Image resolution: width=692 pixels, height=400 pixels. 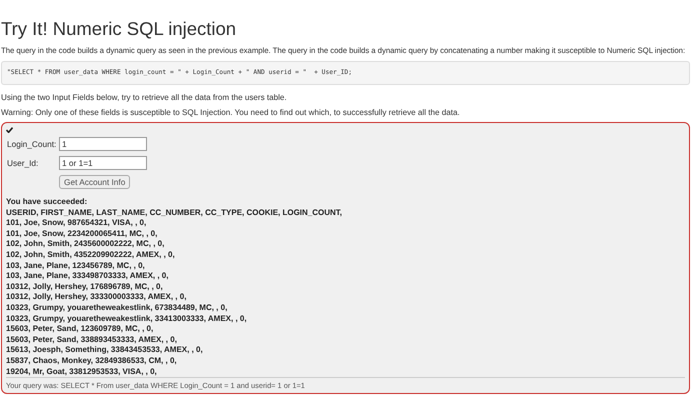 I want to click on output-line: 10312, Jolly, Hershey, 333300003333, AMEX, , 0,, so click(x=97, y=297).